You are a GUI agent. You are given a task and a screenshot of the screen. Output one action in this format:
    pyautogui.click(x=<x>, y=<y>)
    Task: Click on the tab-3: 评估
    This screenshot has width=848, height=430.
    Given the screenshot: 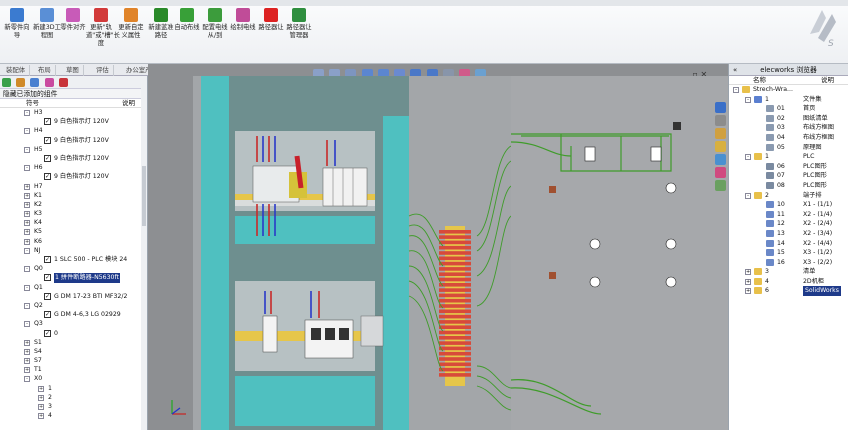 What is the action you would take?
    pyautogui.click(x=103, y=70)
    